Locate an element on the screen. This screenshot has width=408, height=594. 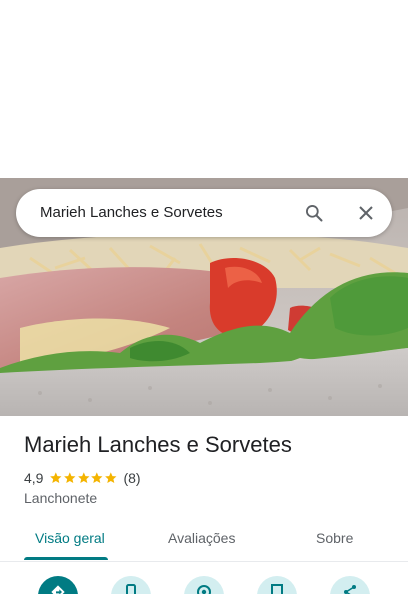
place-category: Lanchonete is located at coordinates (61, 498).